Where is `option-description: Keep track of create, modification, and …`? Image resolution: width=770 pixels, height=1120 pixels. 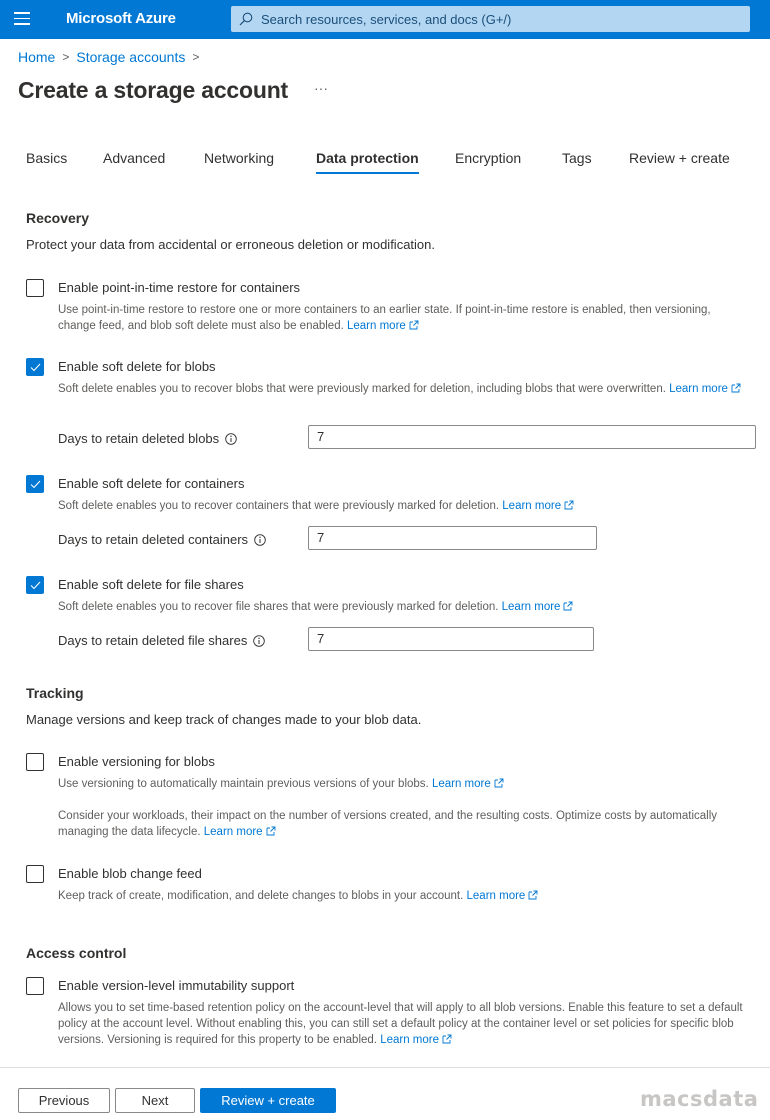 option-description: Keep track of create, modification, and … is located at coordinates (403, 896).